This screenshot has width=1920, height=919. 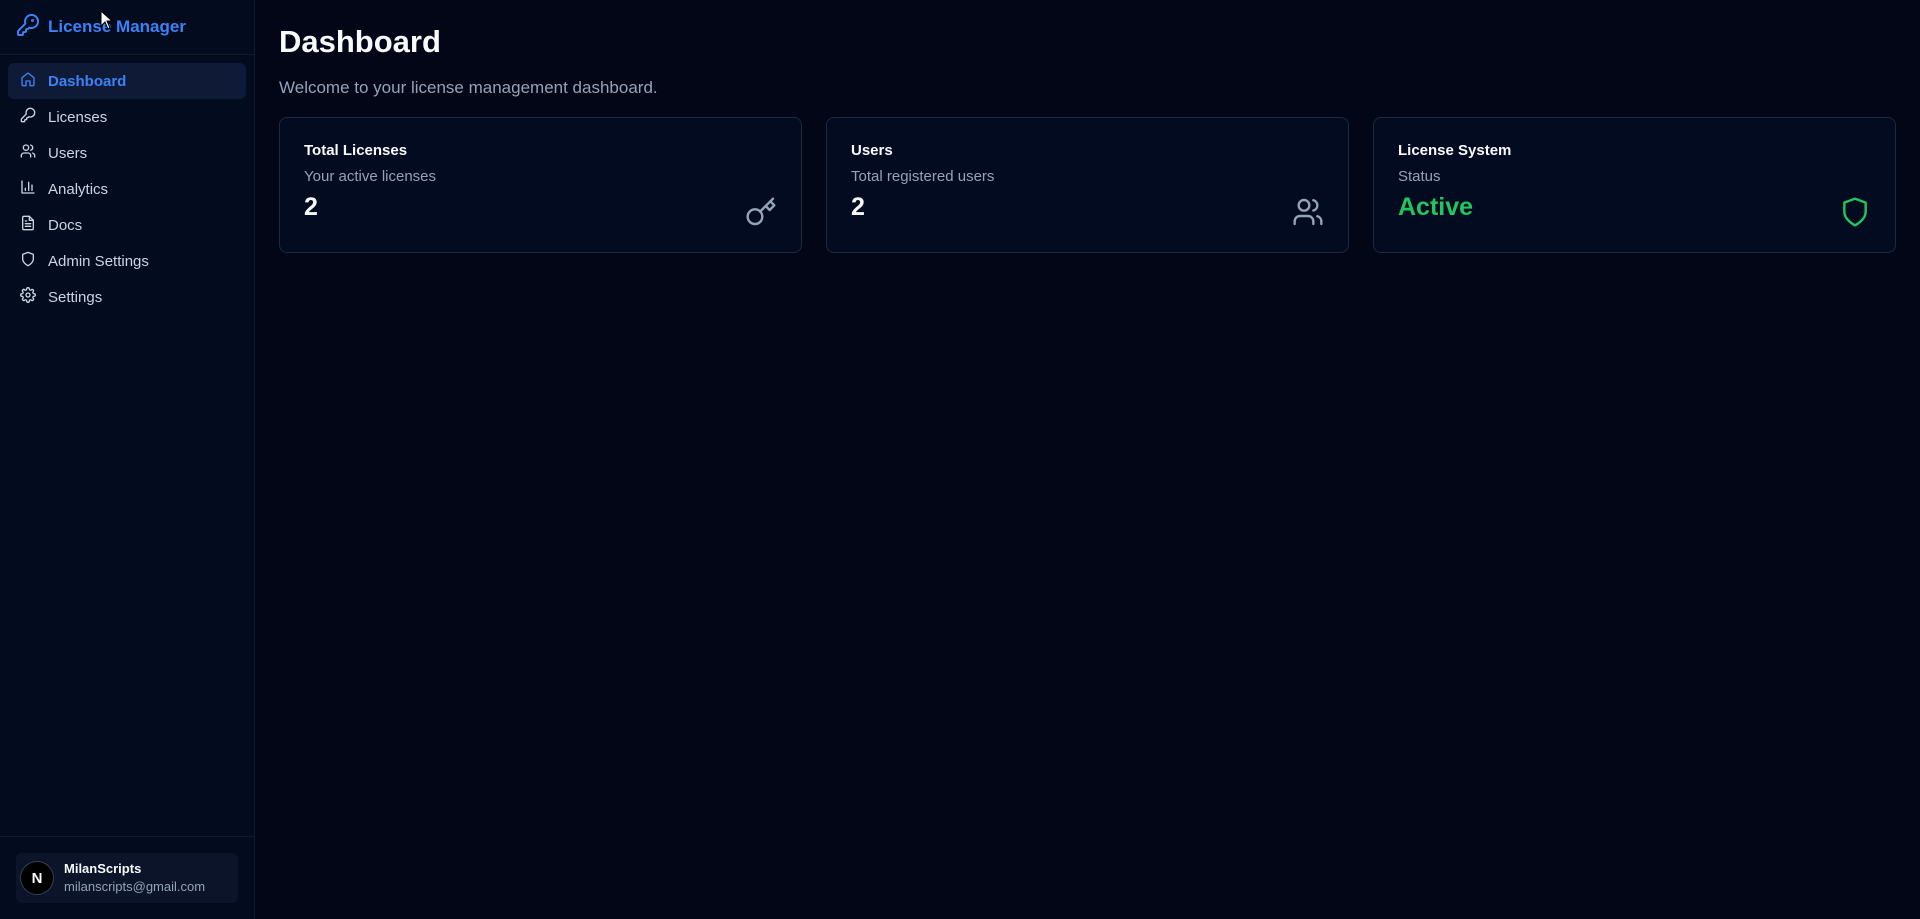 What do you see at coordinates (37, 878) in the screenshot?
I see `avatar: N` at bounding box center [37, 878].